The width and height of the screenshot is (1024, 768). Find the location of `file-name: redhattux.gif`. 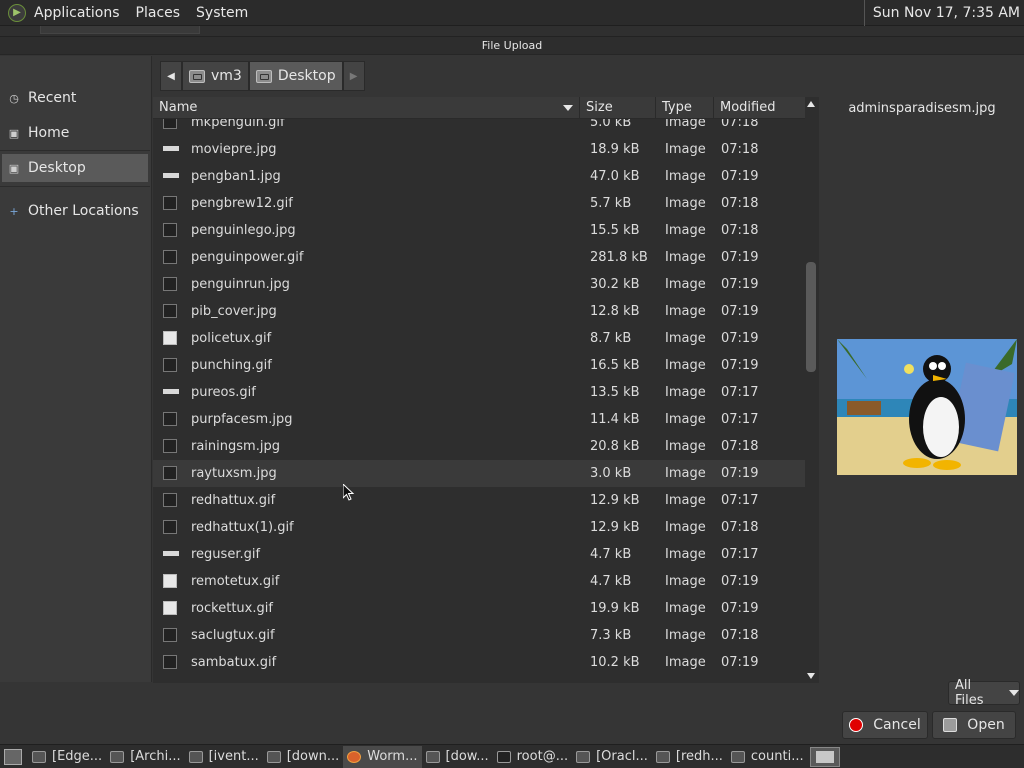

file-name: redhattux.gif is located at coordinates (233, 500).